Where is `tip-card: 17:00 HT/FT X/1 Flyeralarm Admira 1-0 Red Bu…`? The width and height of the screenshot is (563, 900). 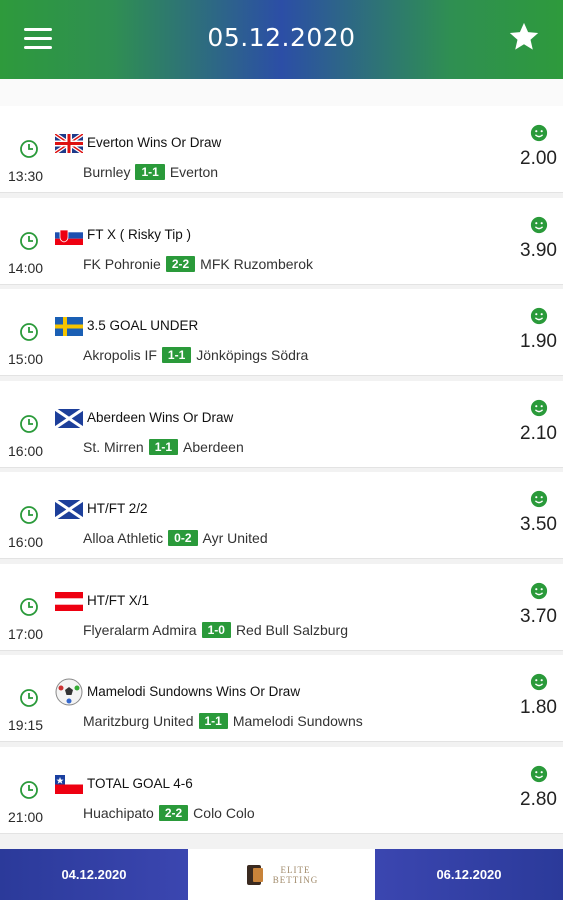 tip-card: 17:00 HT/FT X/1 Flyeralarm Admira 1-0 Red Bu… is located at coordinates (281, 607).